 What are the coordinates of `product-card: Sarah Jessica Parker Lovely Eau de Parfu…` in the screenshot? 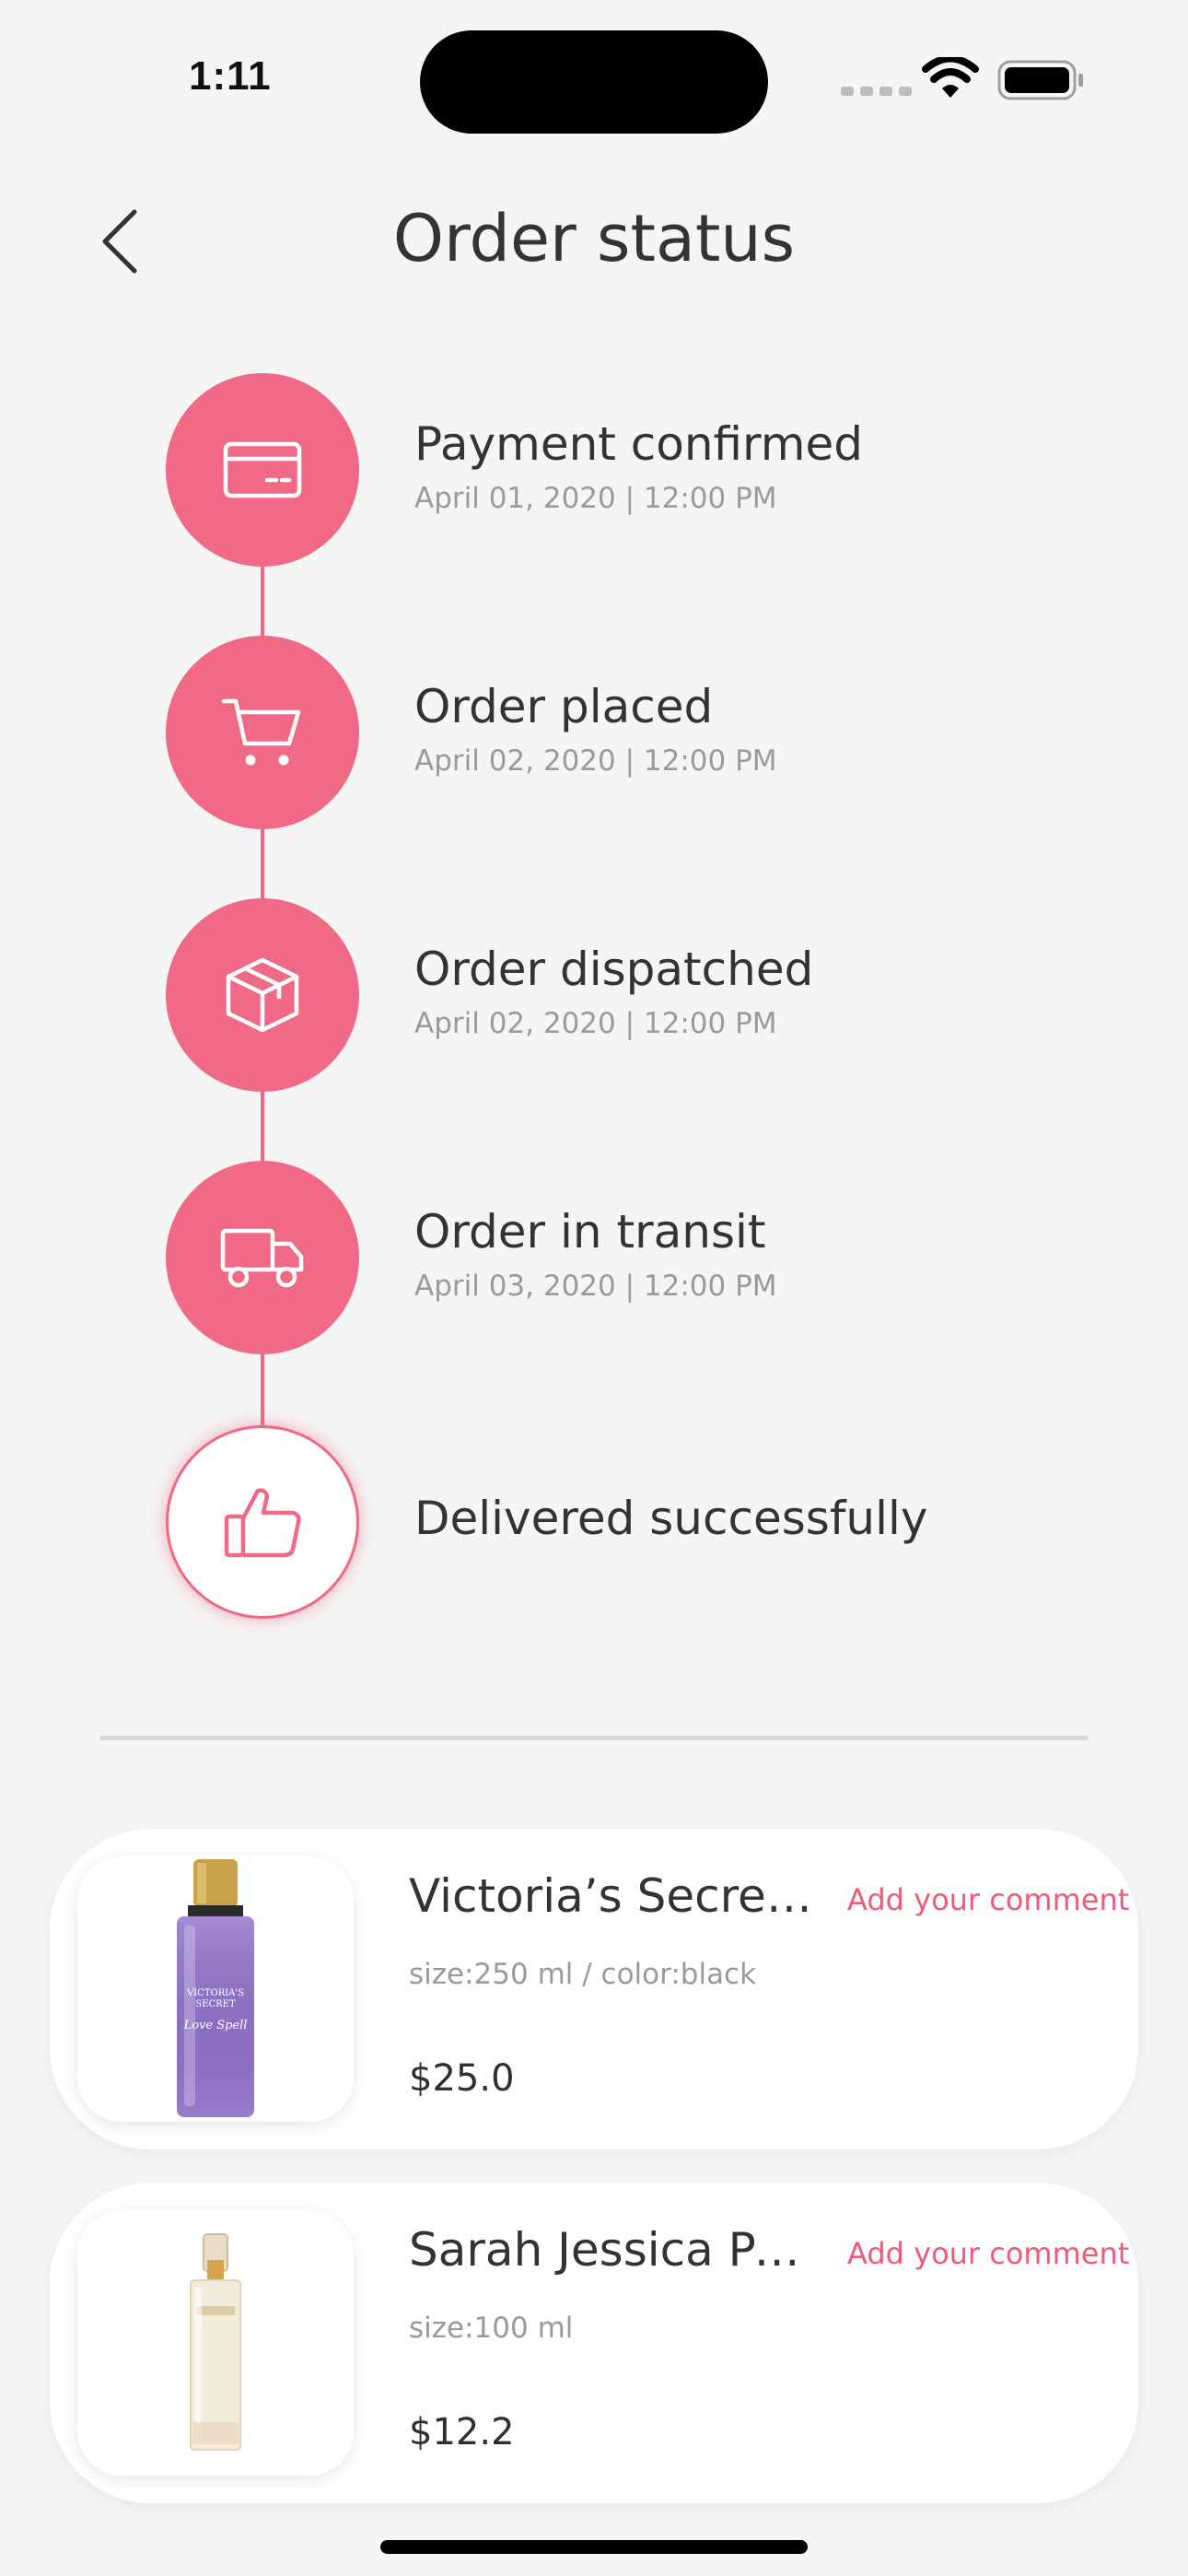 It's located at (594, 2343).